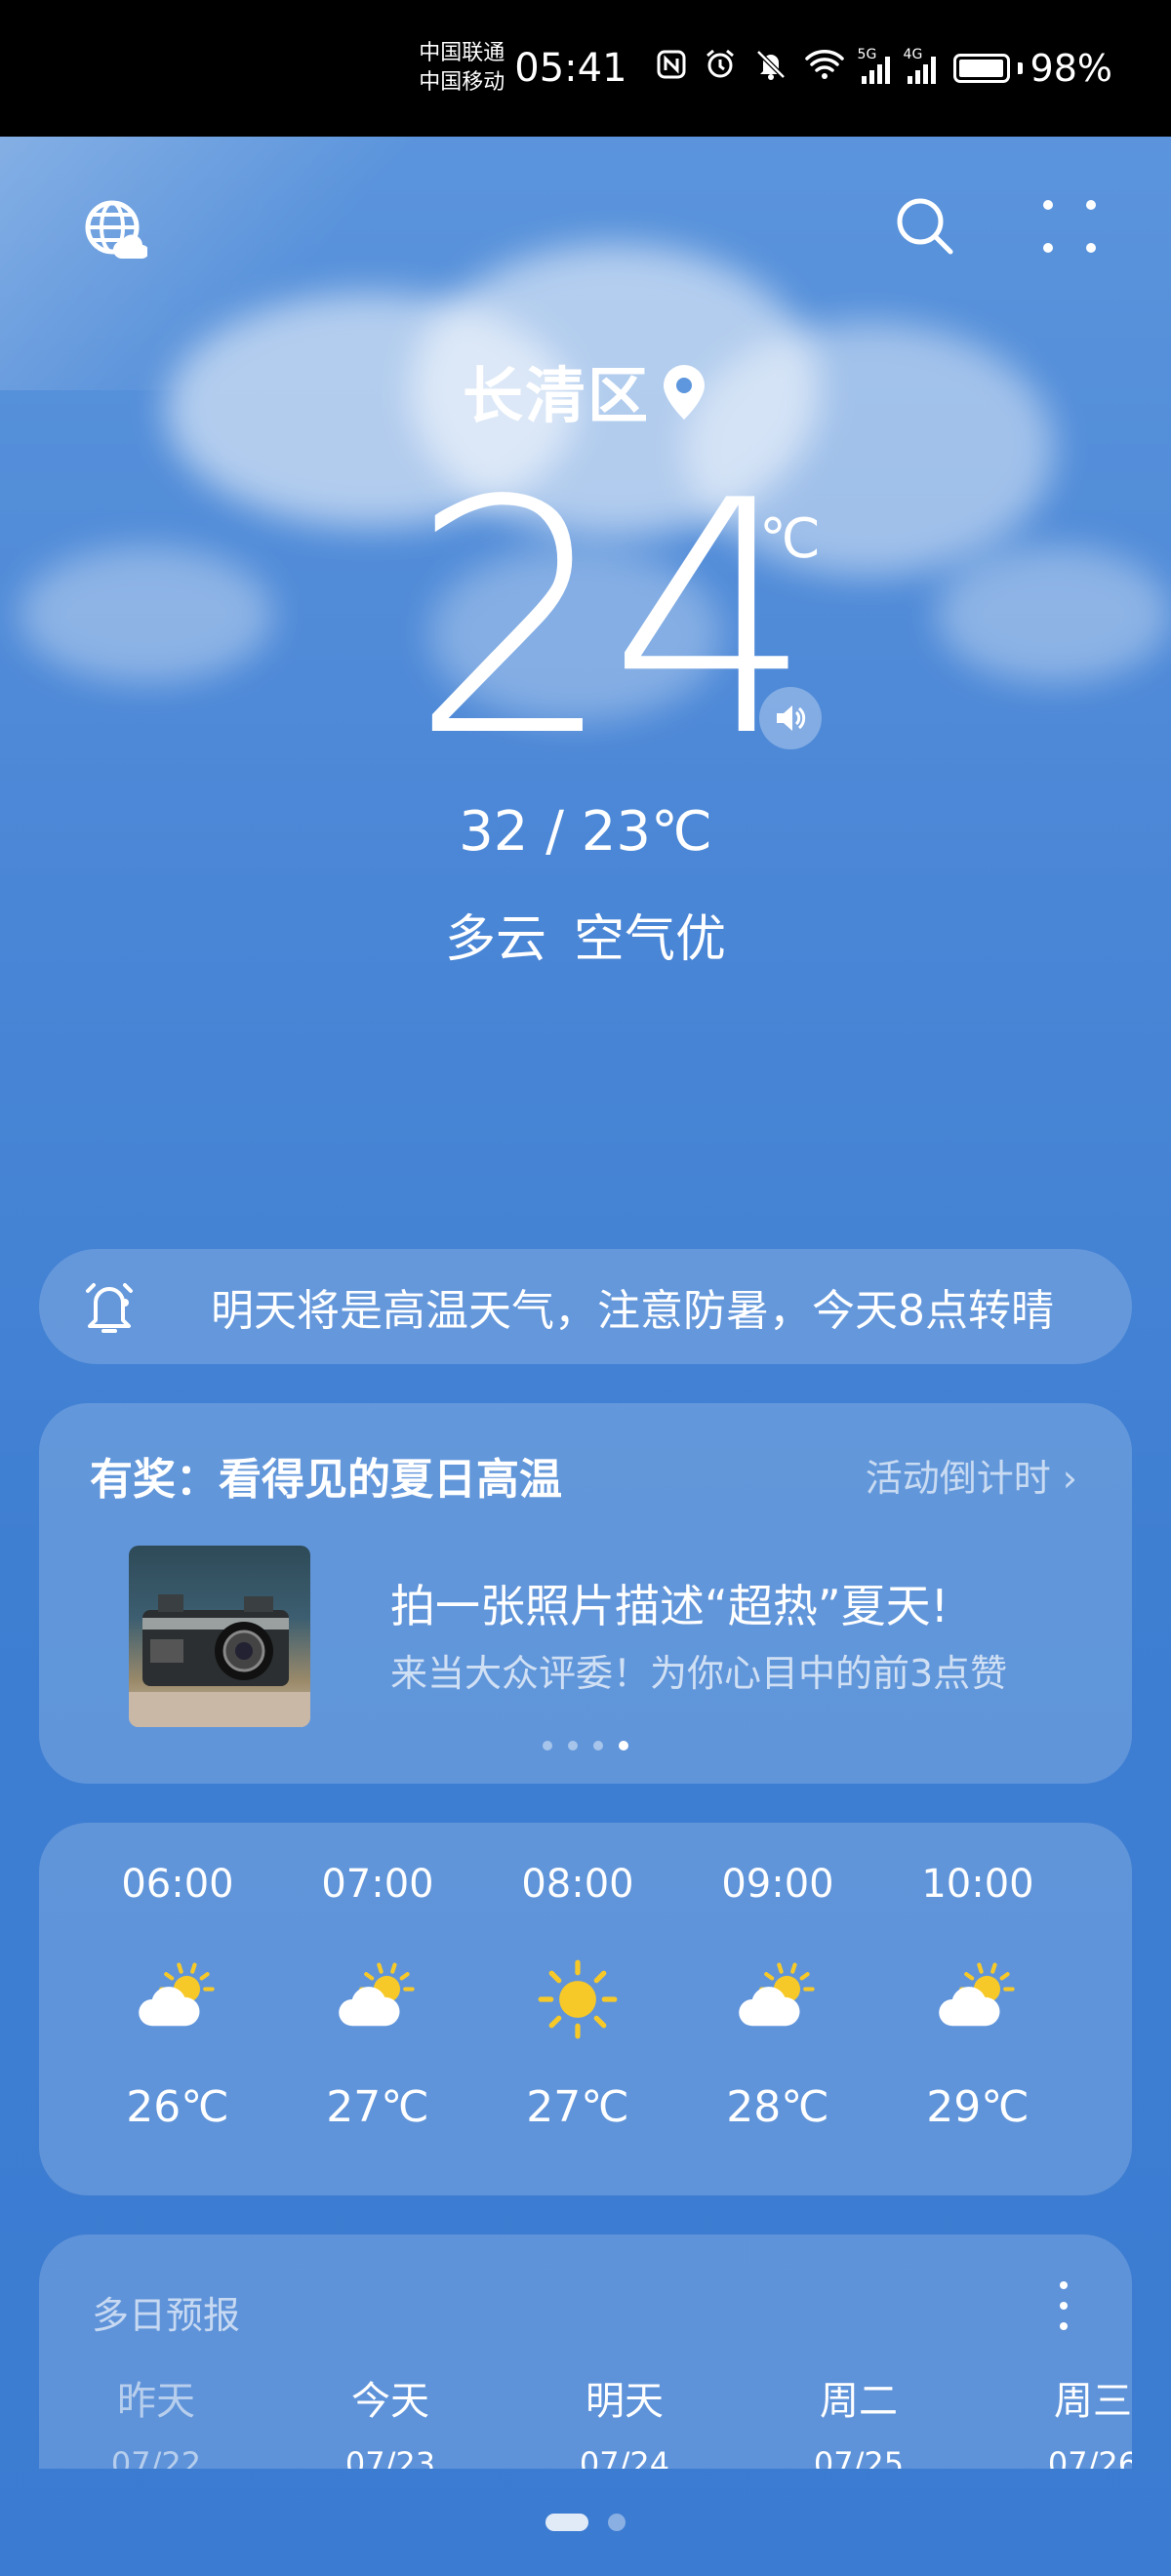  I want to click on battery-indicator: 98%, so click(1032, 68).